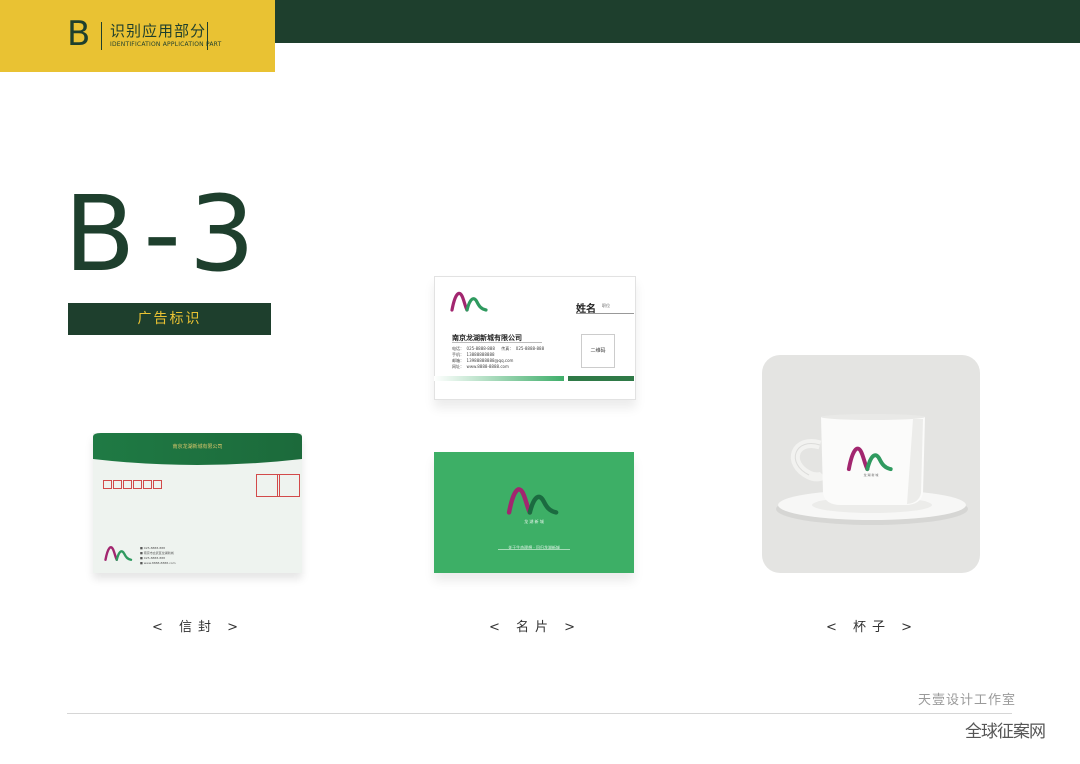 The image size is (1080, 764). Describe the element at coordinates (497, 342) in the screenshot. I see `card-company-underline` at that location.